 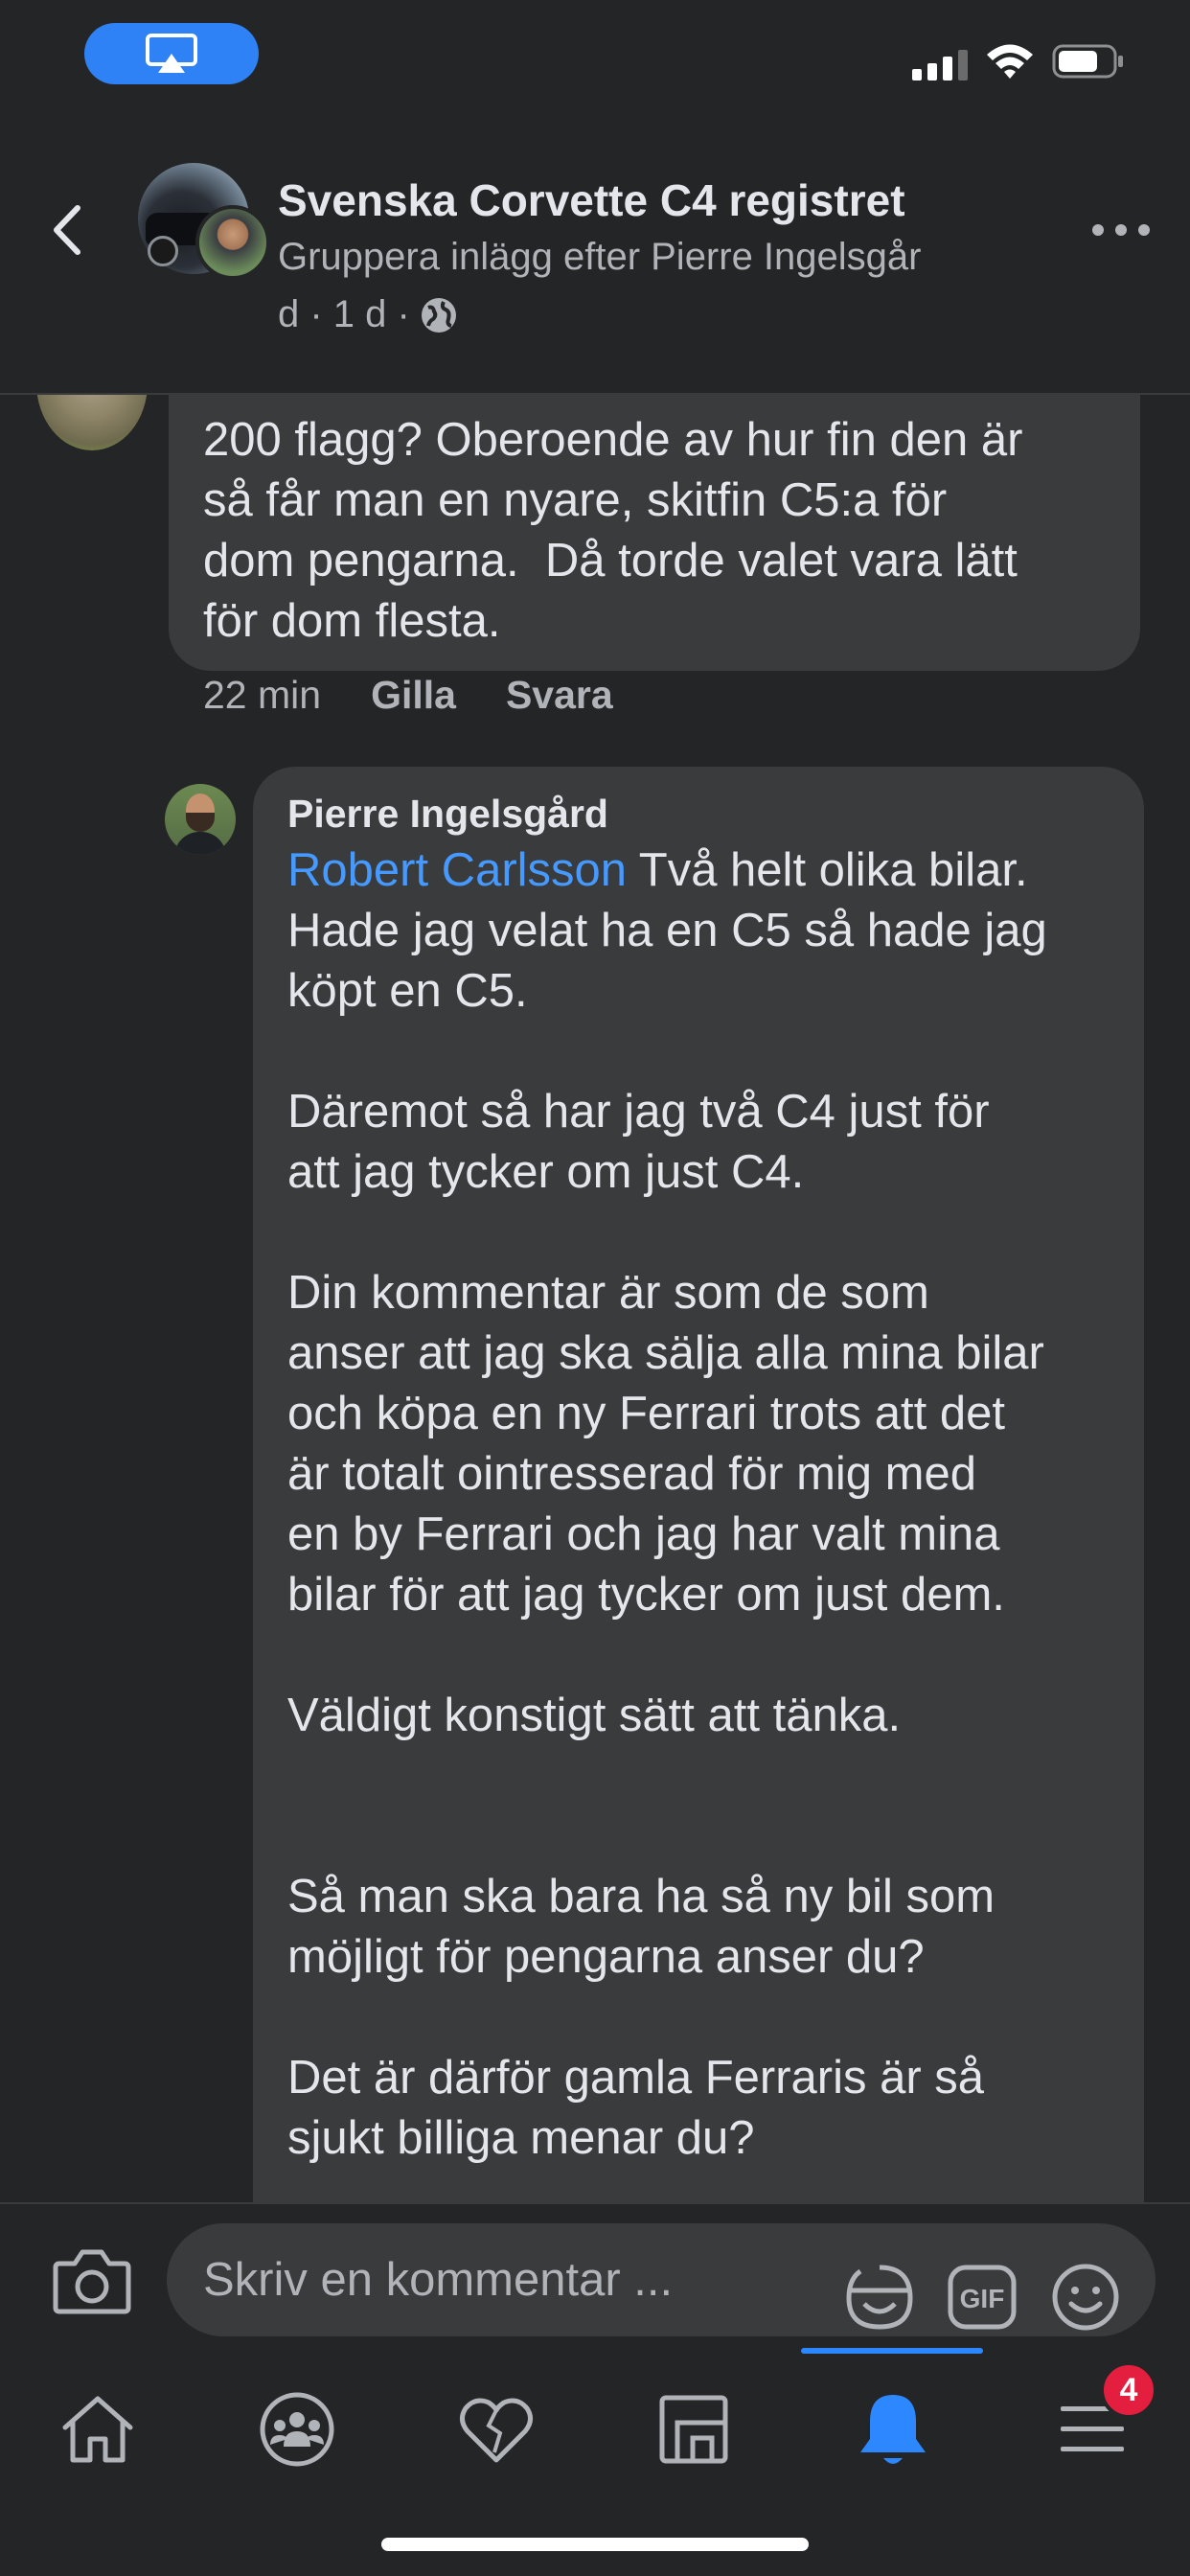 I want to click on svg-text: GIF, so click(x=983, y=2298).